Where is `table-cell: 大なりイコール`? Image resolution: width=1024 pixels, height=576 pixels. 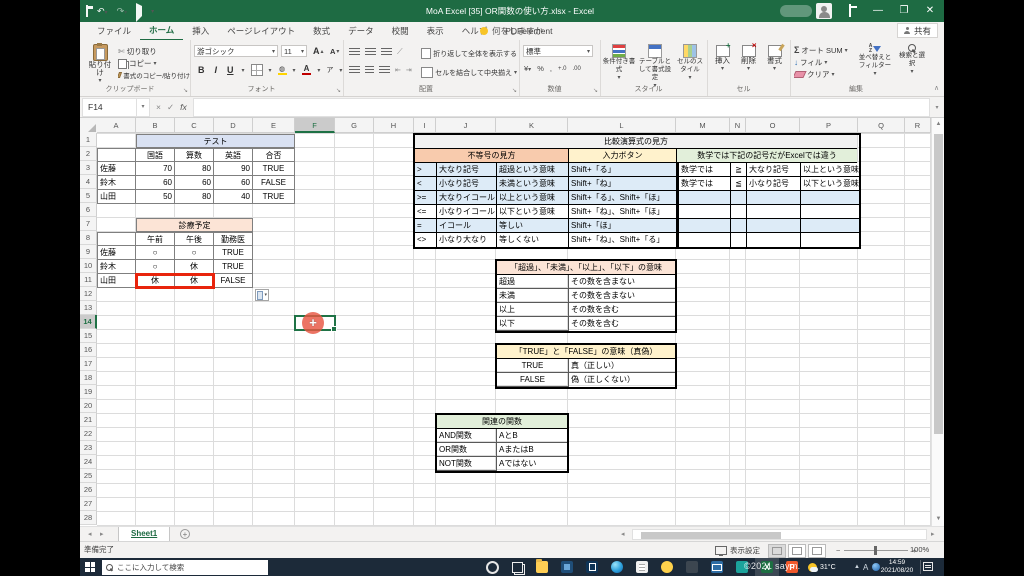 table-cell: 大なりイコール is located at coordinates (467, 198).